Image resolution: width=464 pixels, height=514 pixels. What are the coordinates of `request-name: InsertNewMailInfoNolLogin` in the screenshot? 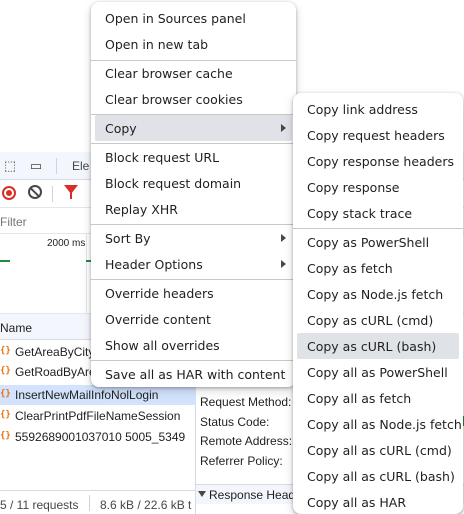 It's located at (87, 395).